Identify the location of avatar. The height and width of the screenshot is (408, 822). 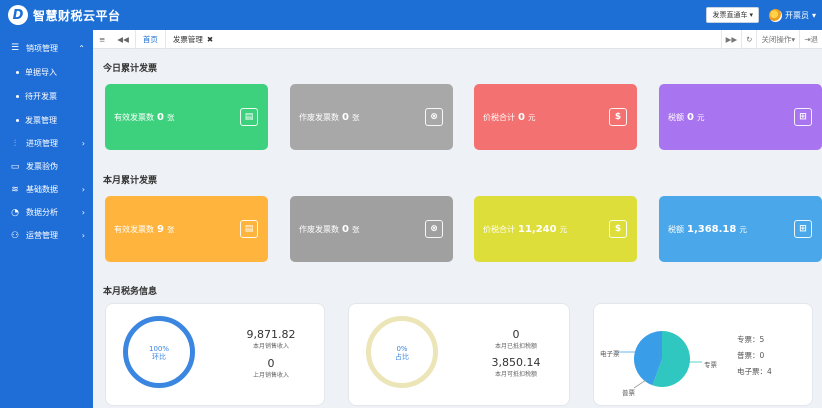
(775, 15).